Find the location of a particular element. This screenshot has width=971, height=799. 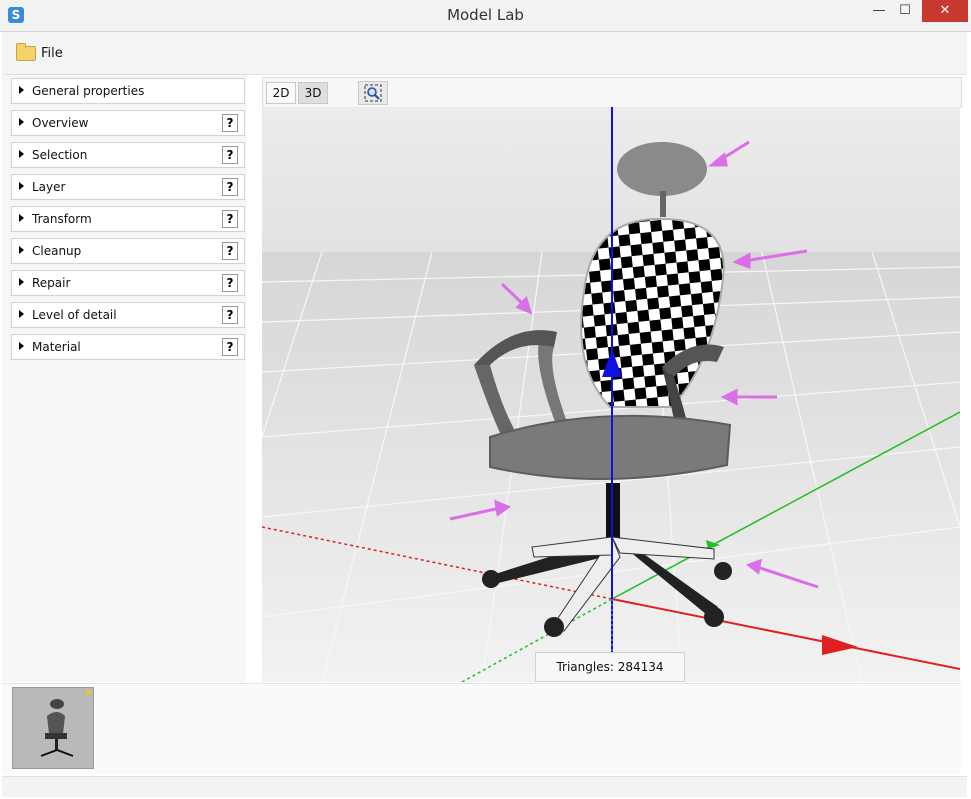

panel-level-of-detail: Level of detail ? is located at coordinates (128, 315).